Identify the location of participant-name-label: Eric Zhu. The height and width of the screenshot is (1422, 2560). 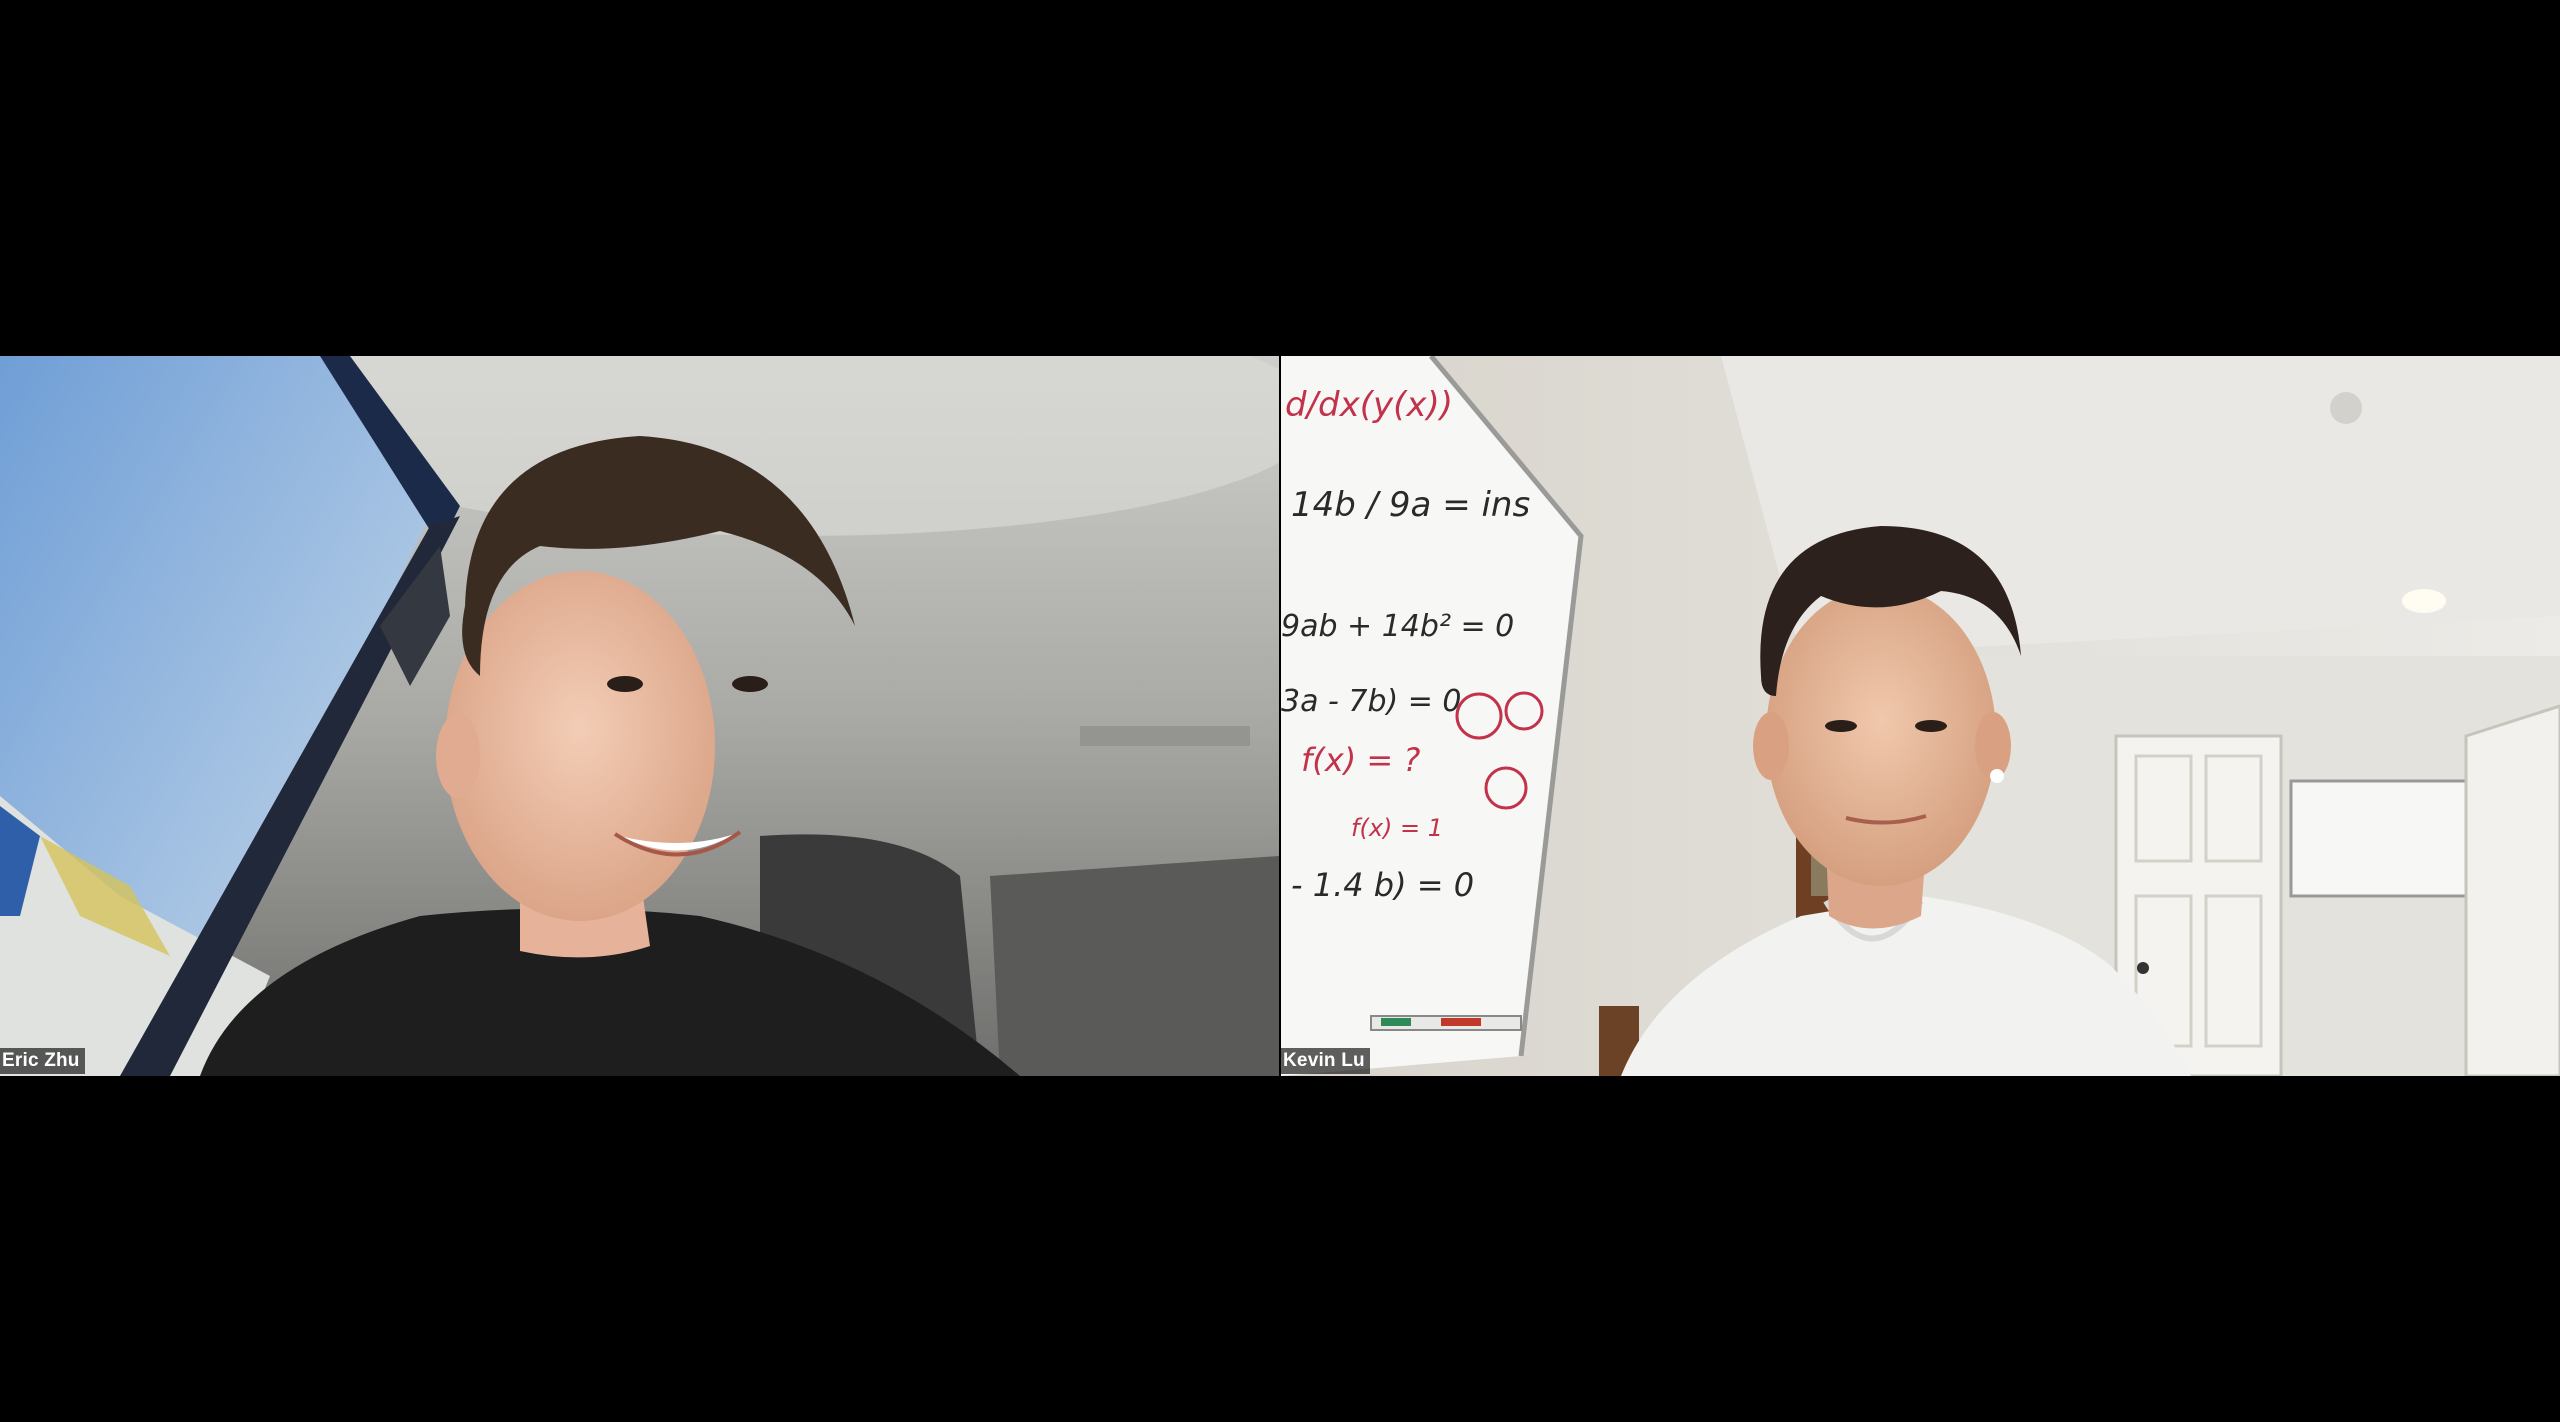
(42, 1061).